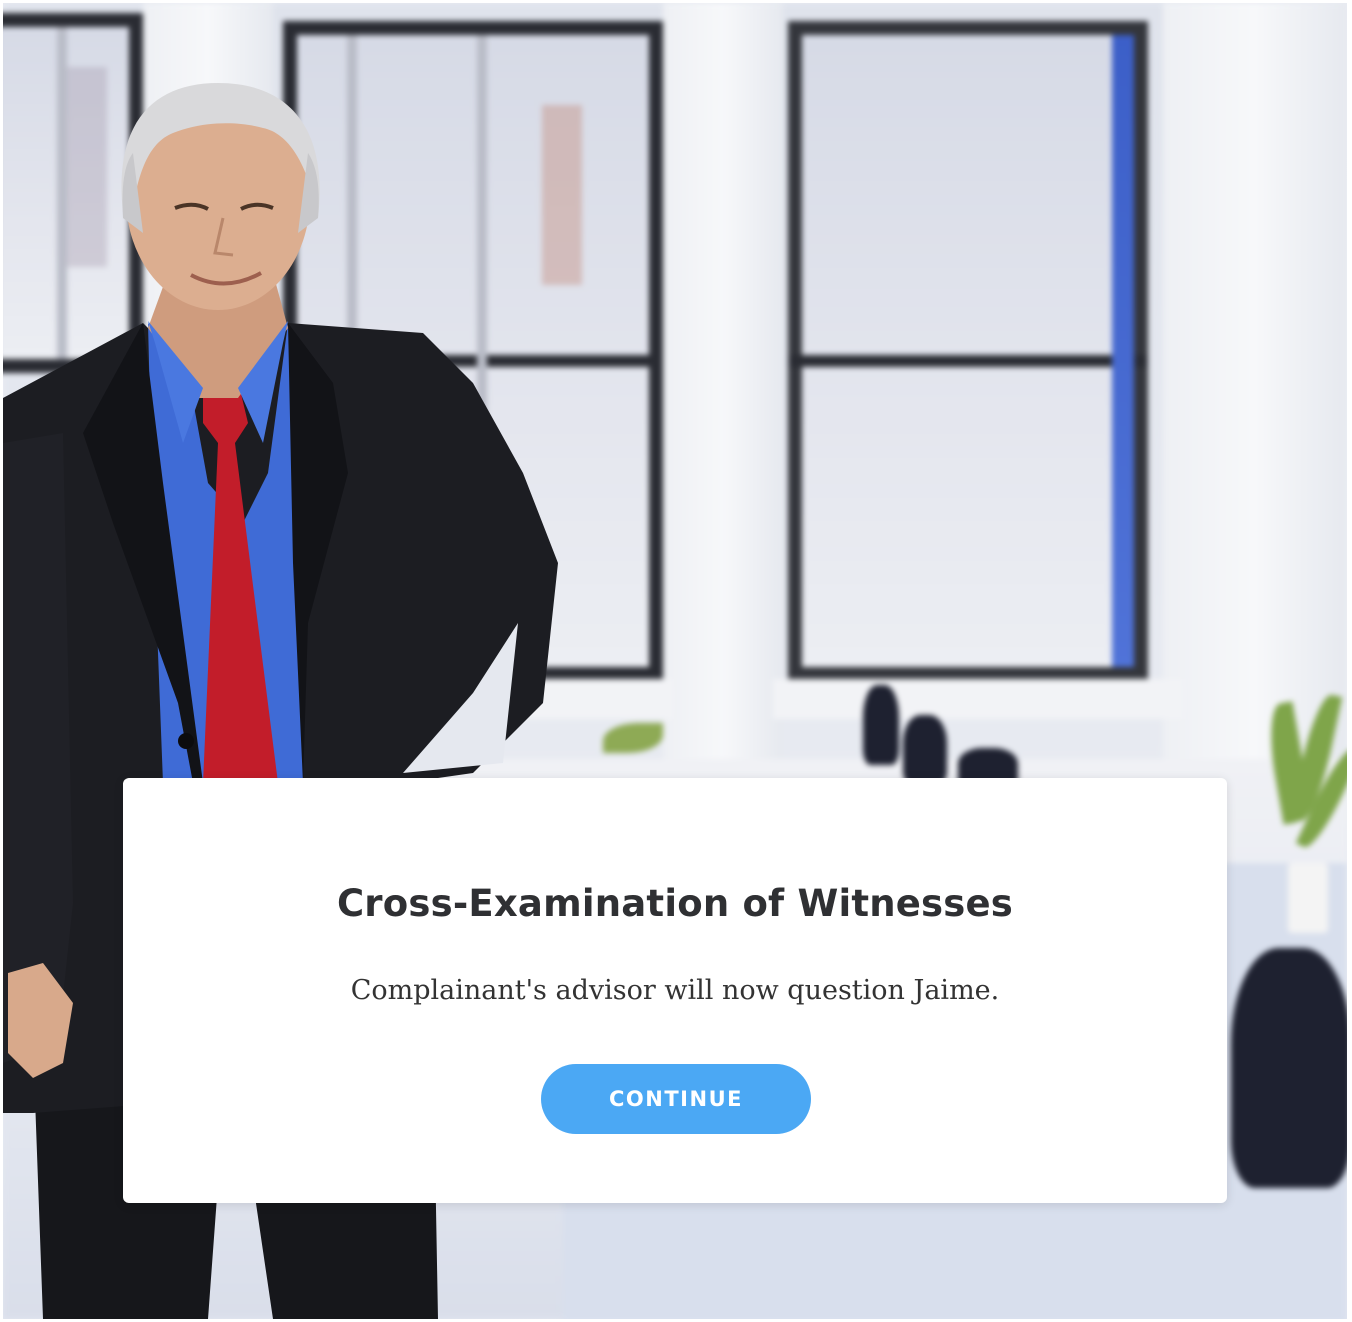 The height and width of the screenshot is (1322, 1352). I want to click on continue-button: CONTINUE, so click(676, 1099).